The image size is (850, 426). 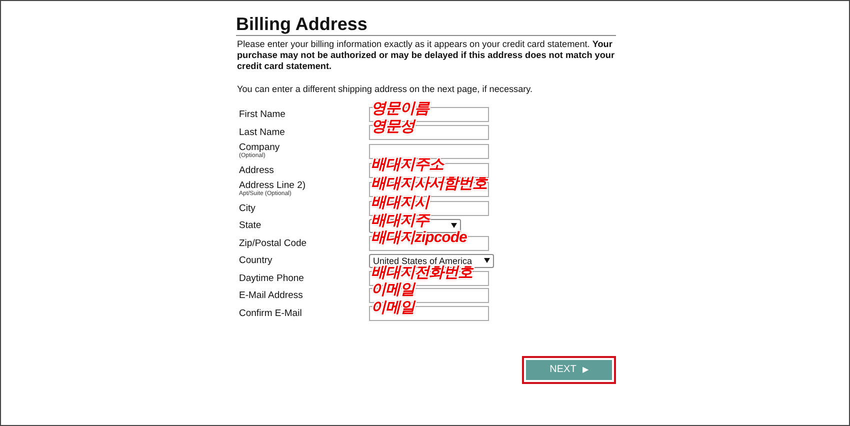 I want to click on annotation-text: 영문이름, so click(x=400, y=108).